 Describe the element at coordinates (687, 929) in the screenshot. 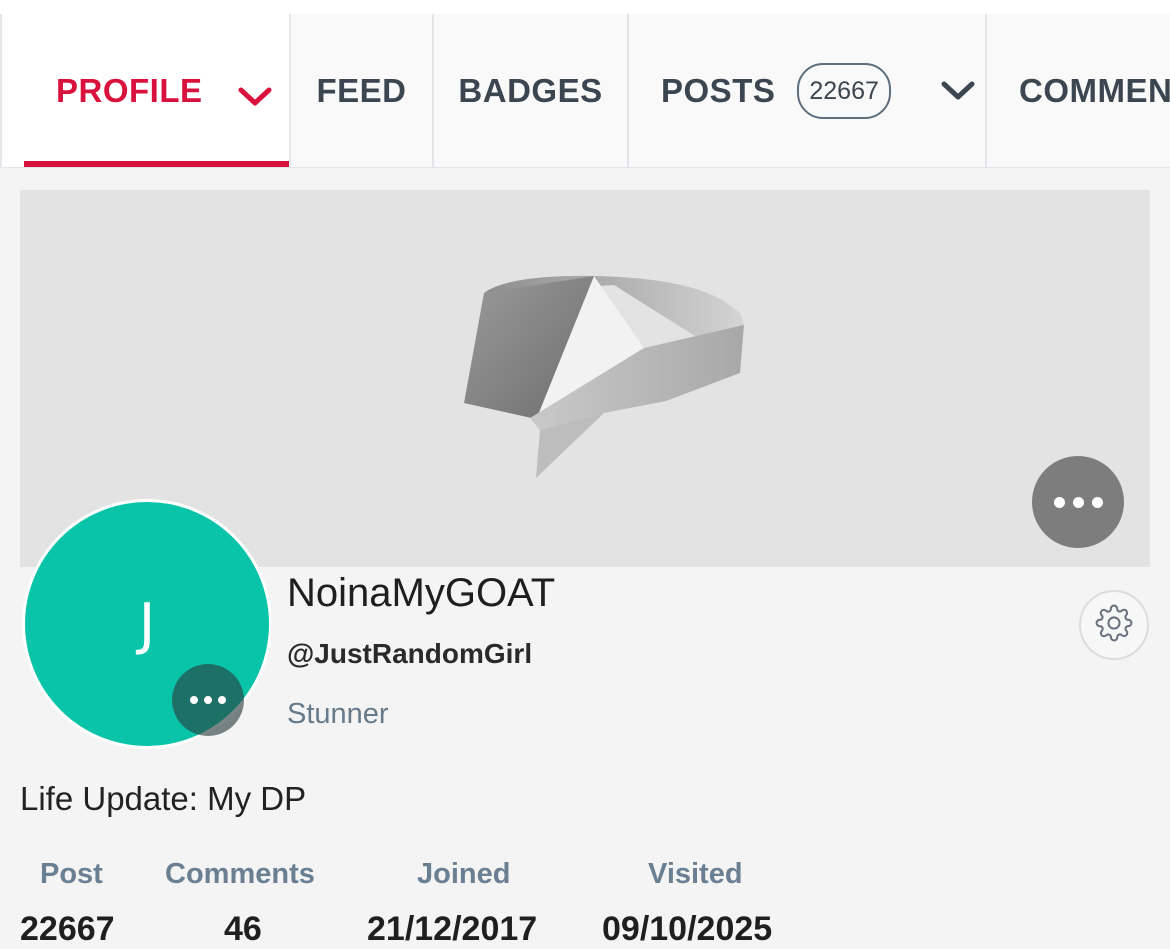

I see `stat-visited-value: 09/10/2025` at that location.